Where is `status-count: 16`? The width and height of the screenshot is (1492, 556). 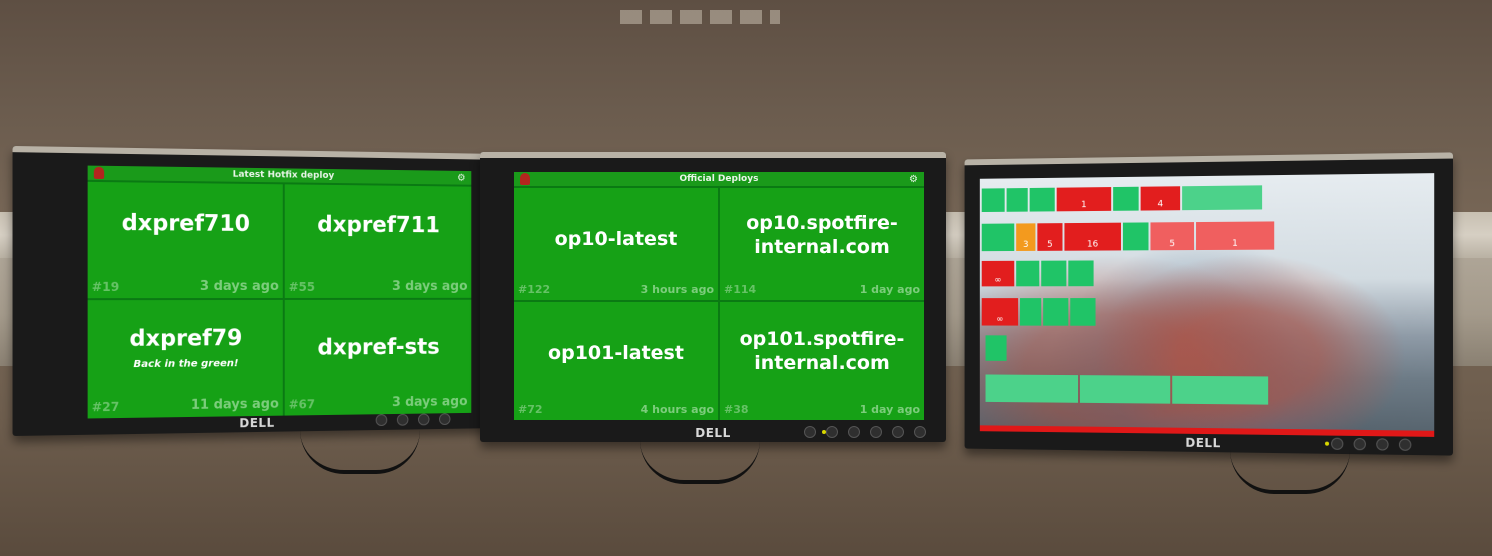
status-count: 16 is located at coordinates (1092, 245).